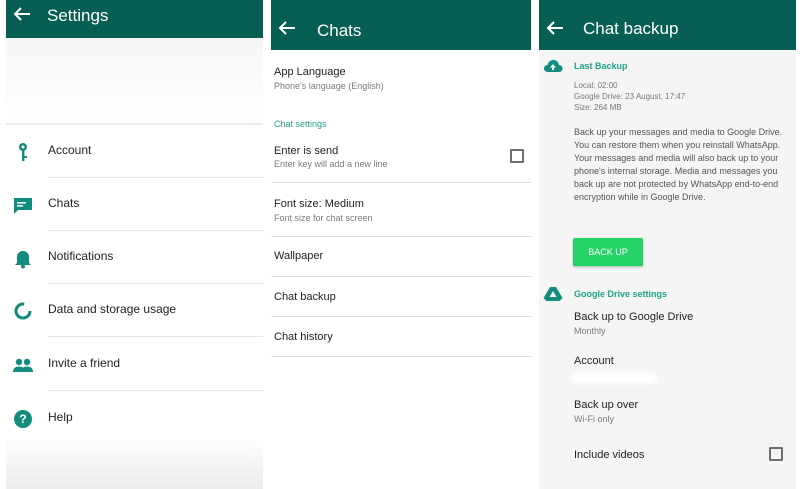  I want to click on enter-is-send-checkbox, so click(517, 156).